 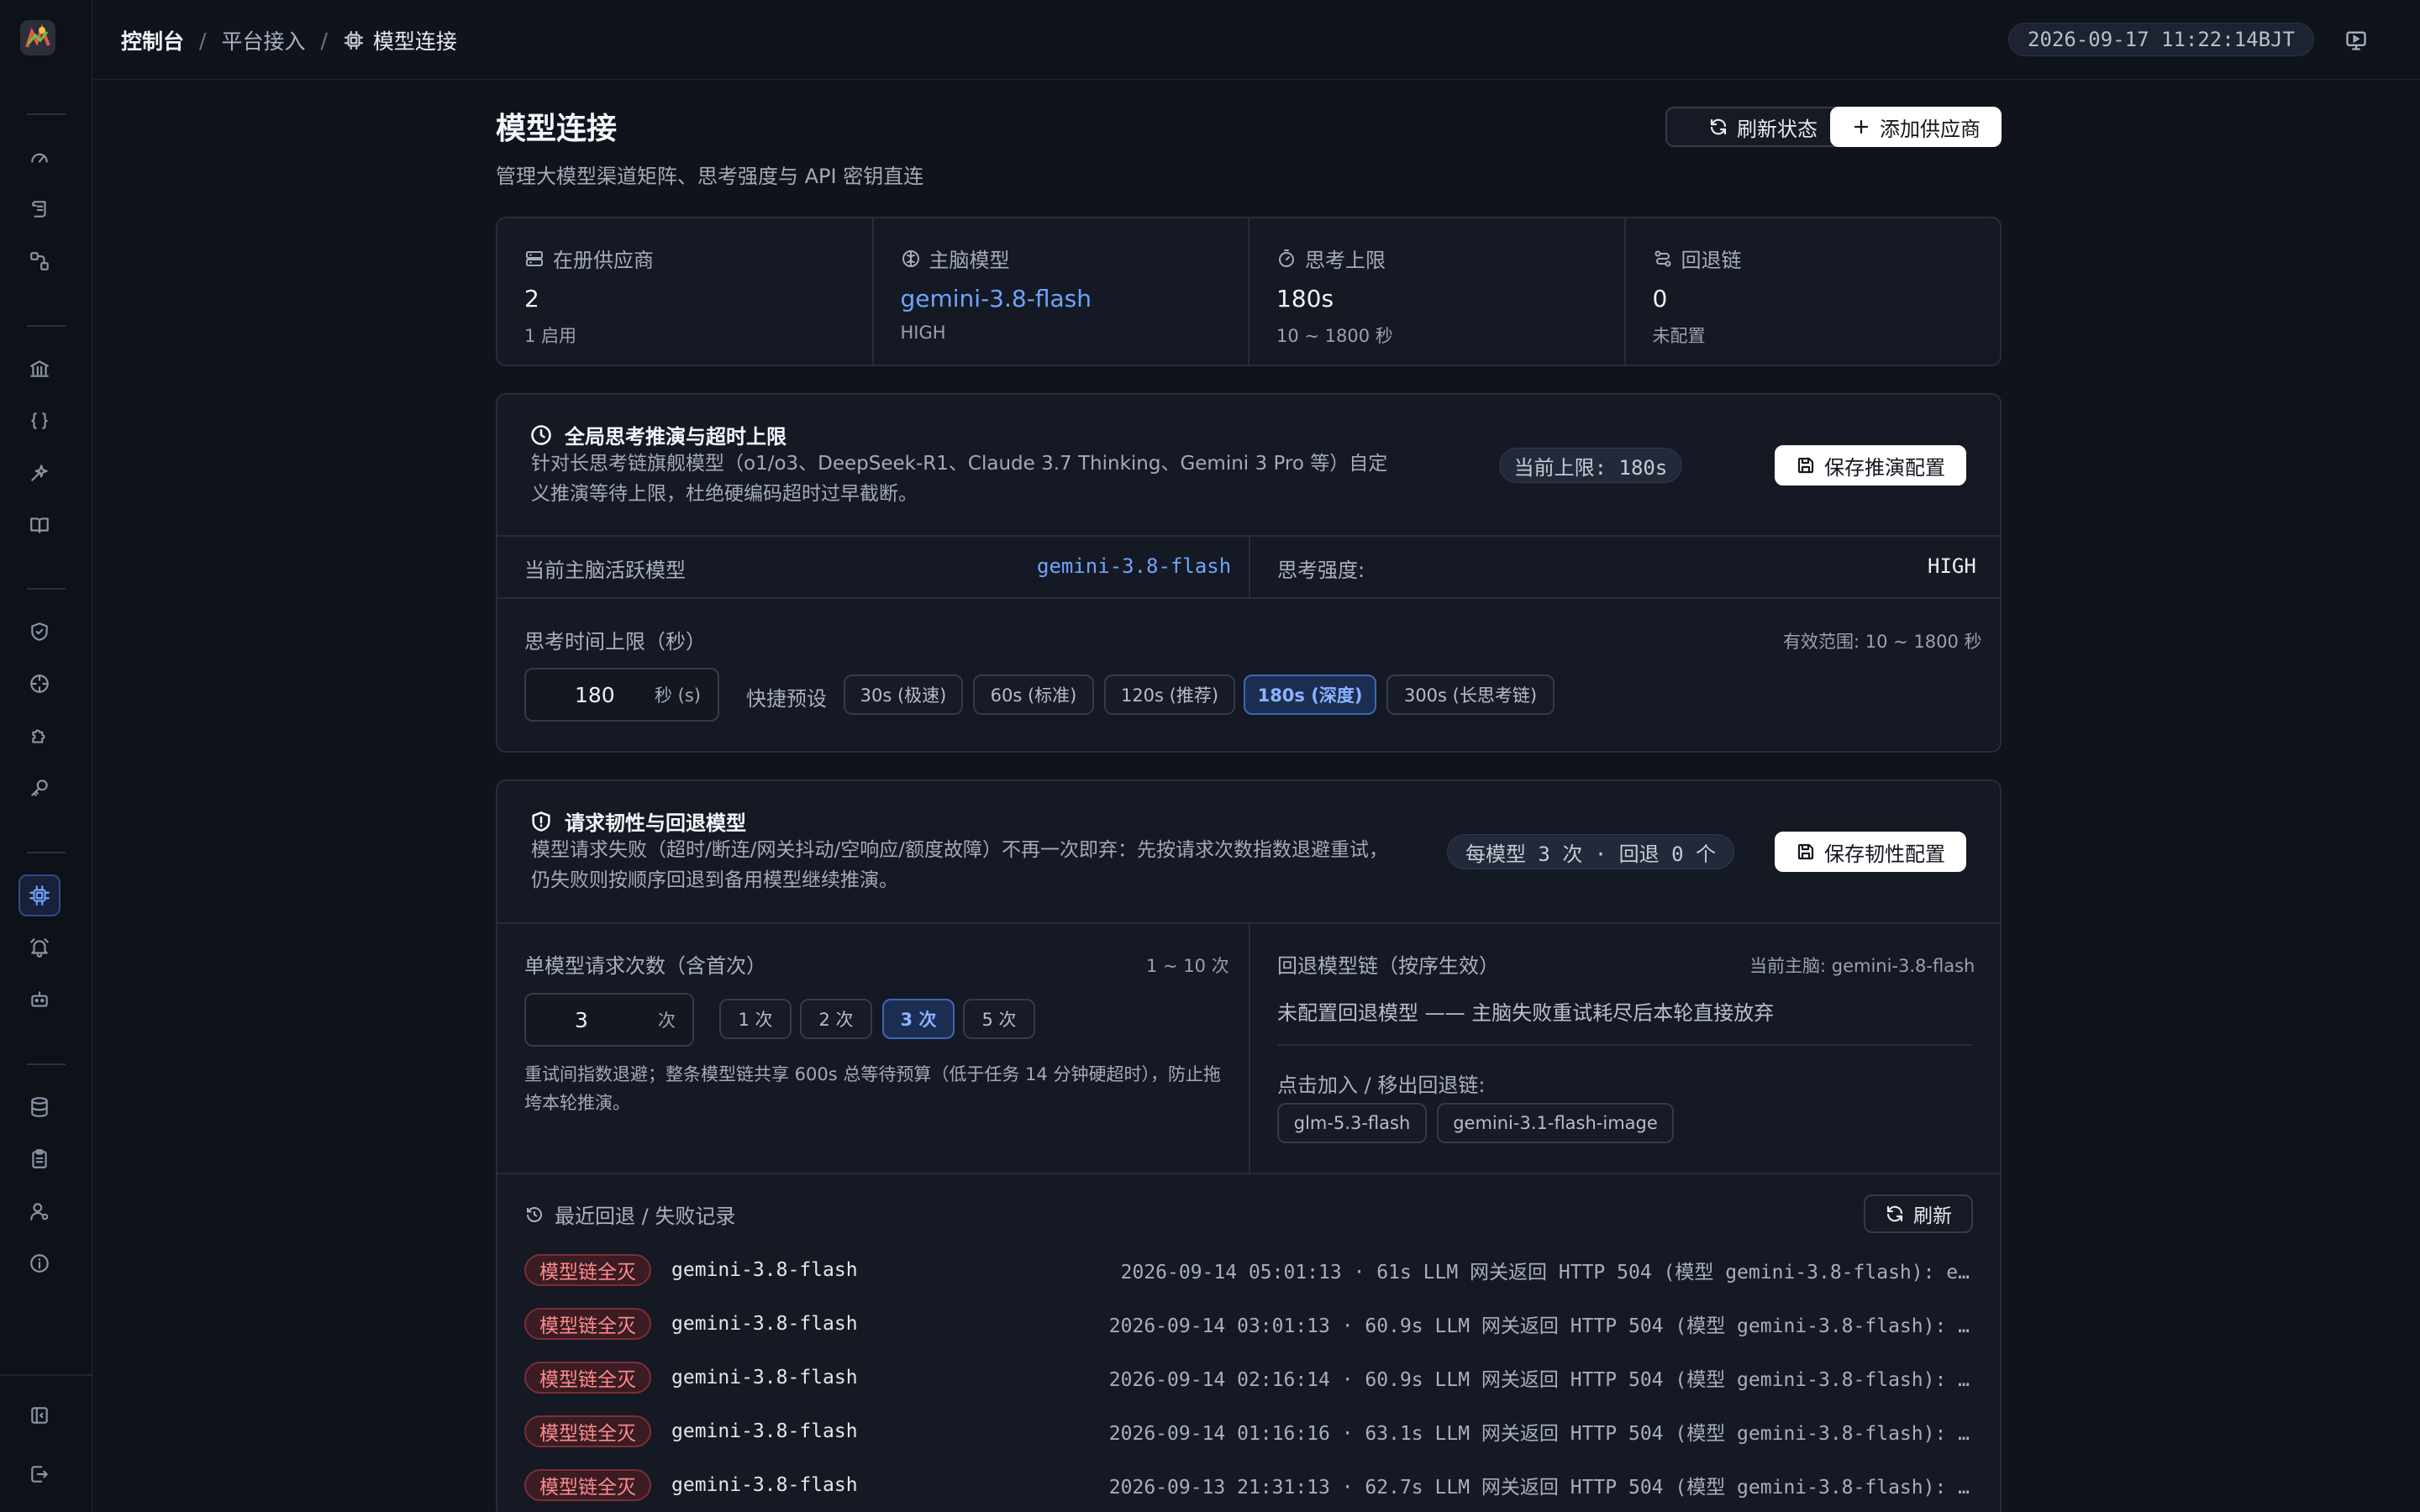 What do you see at coordinates (1352, 1123) in the screenshot?
I see `fallback-candidate: glm-5.3-flash` at bounding box center [1352, 1123].